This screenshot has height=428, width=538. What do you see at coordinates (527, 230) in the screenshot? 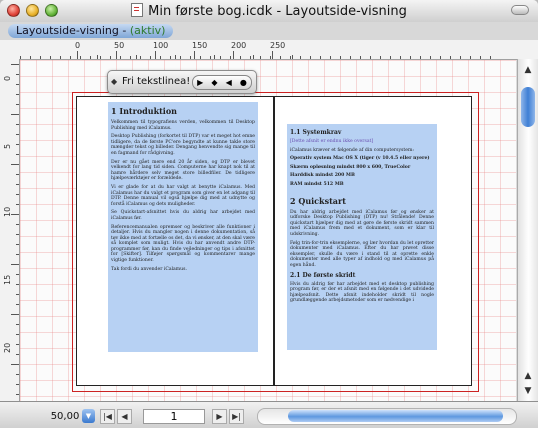
I see `vertical-scrollbar: ▲ ▲ ▼` at bounding box center [527, 230].